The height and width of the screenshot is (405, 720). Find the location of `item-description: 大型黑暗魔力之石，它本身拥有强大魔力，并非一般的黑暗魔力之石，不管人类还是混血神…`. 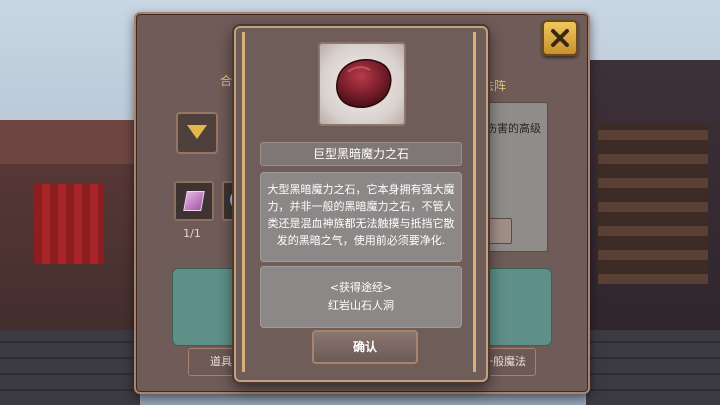

item-description: 大型黑暗魔力之石，它本身拥有强大魔力，并非一般的黑暗魔力之石，不管人类还是混血神… is located at coordinates (361, 215).